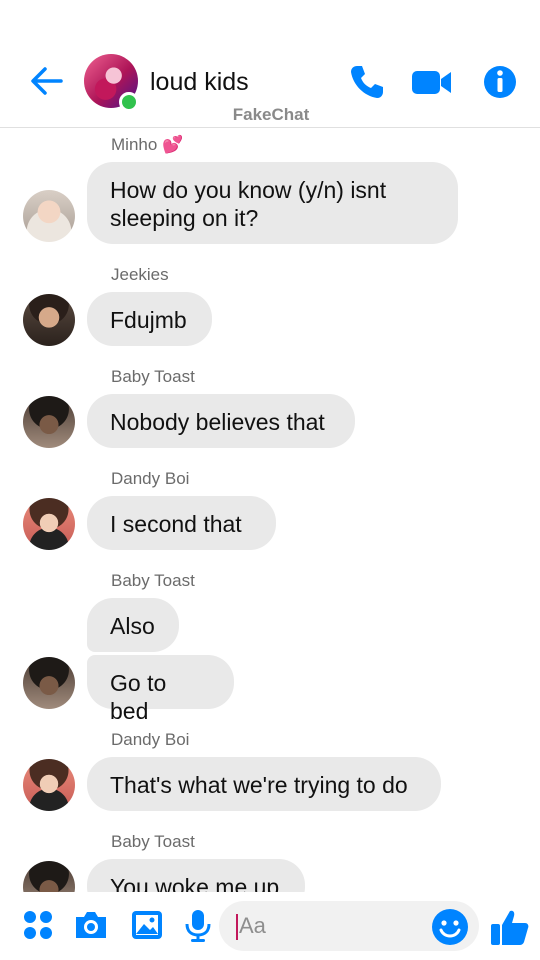  I want to click on voice-message-button, so click(198, 925).